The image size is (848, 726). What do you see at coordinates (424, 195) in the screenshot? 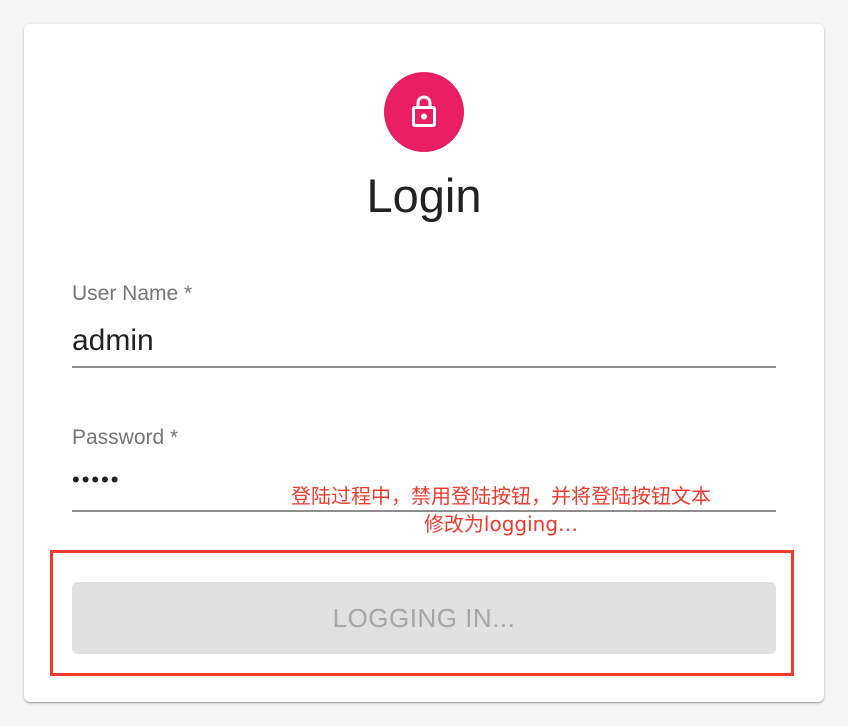
I see `page-title: Login` at bounding box center [424, 195].